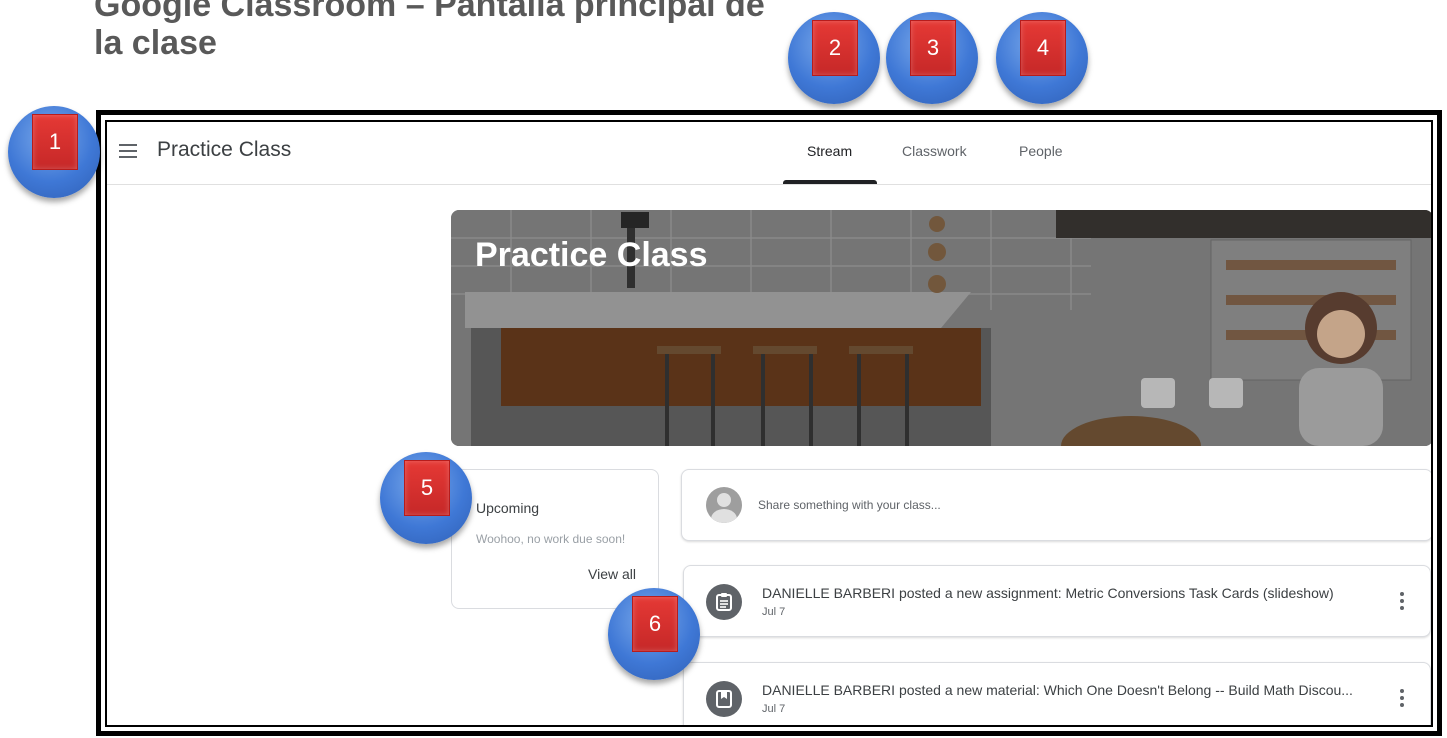 Image resolution: width=1447 pixels, height=738 pixels. Describe the element at coordinates (934, 151) in the screenshot. I see `tab-classwork: Classwork` at that location.